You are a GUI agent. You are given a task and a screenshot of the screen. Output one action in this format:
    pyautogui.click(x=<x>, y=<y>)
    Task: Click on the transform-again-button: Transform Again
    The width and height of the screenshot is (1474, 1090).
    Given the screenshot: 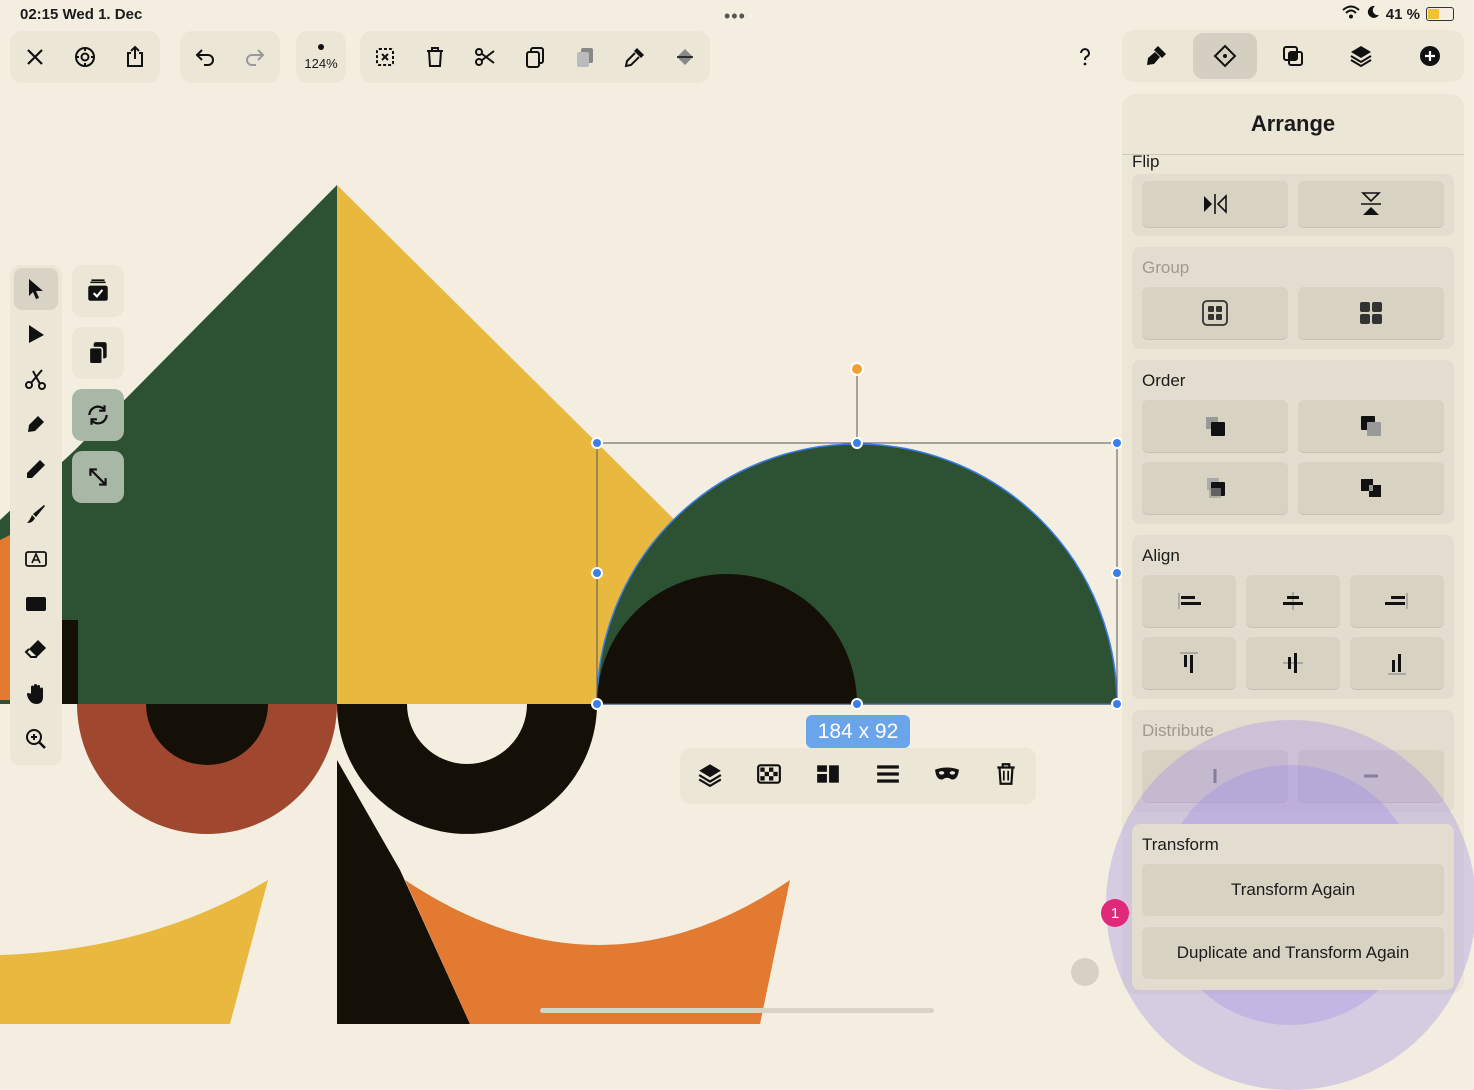 What is the action you would take?
    pyautogui.click(x=1293, y=890)
    